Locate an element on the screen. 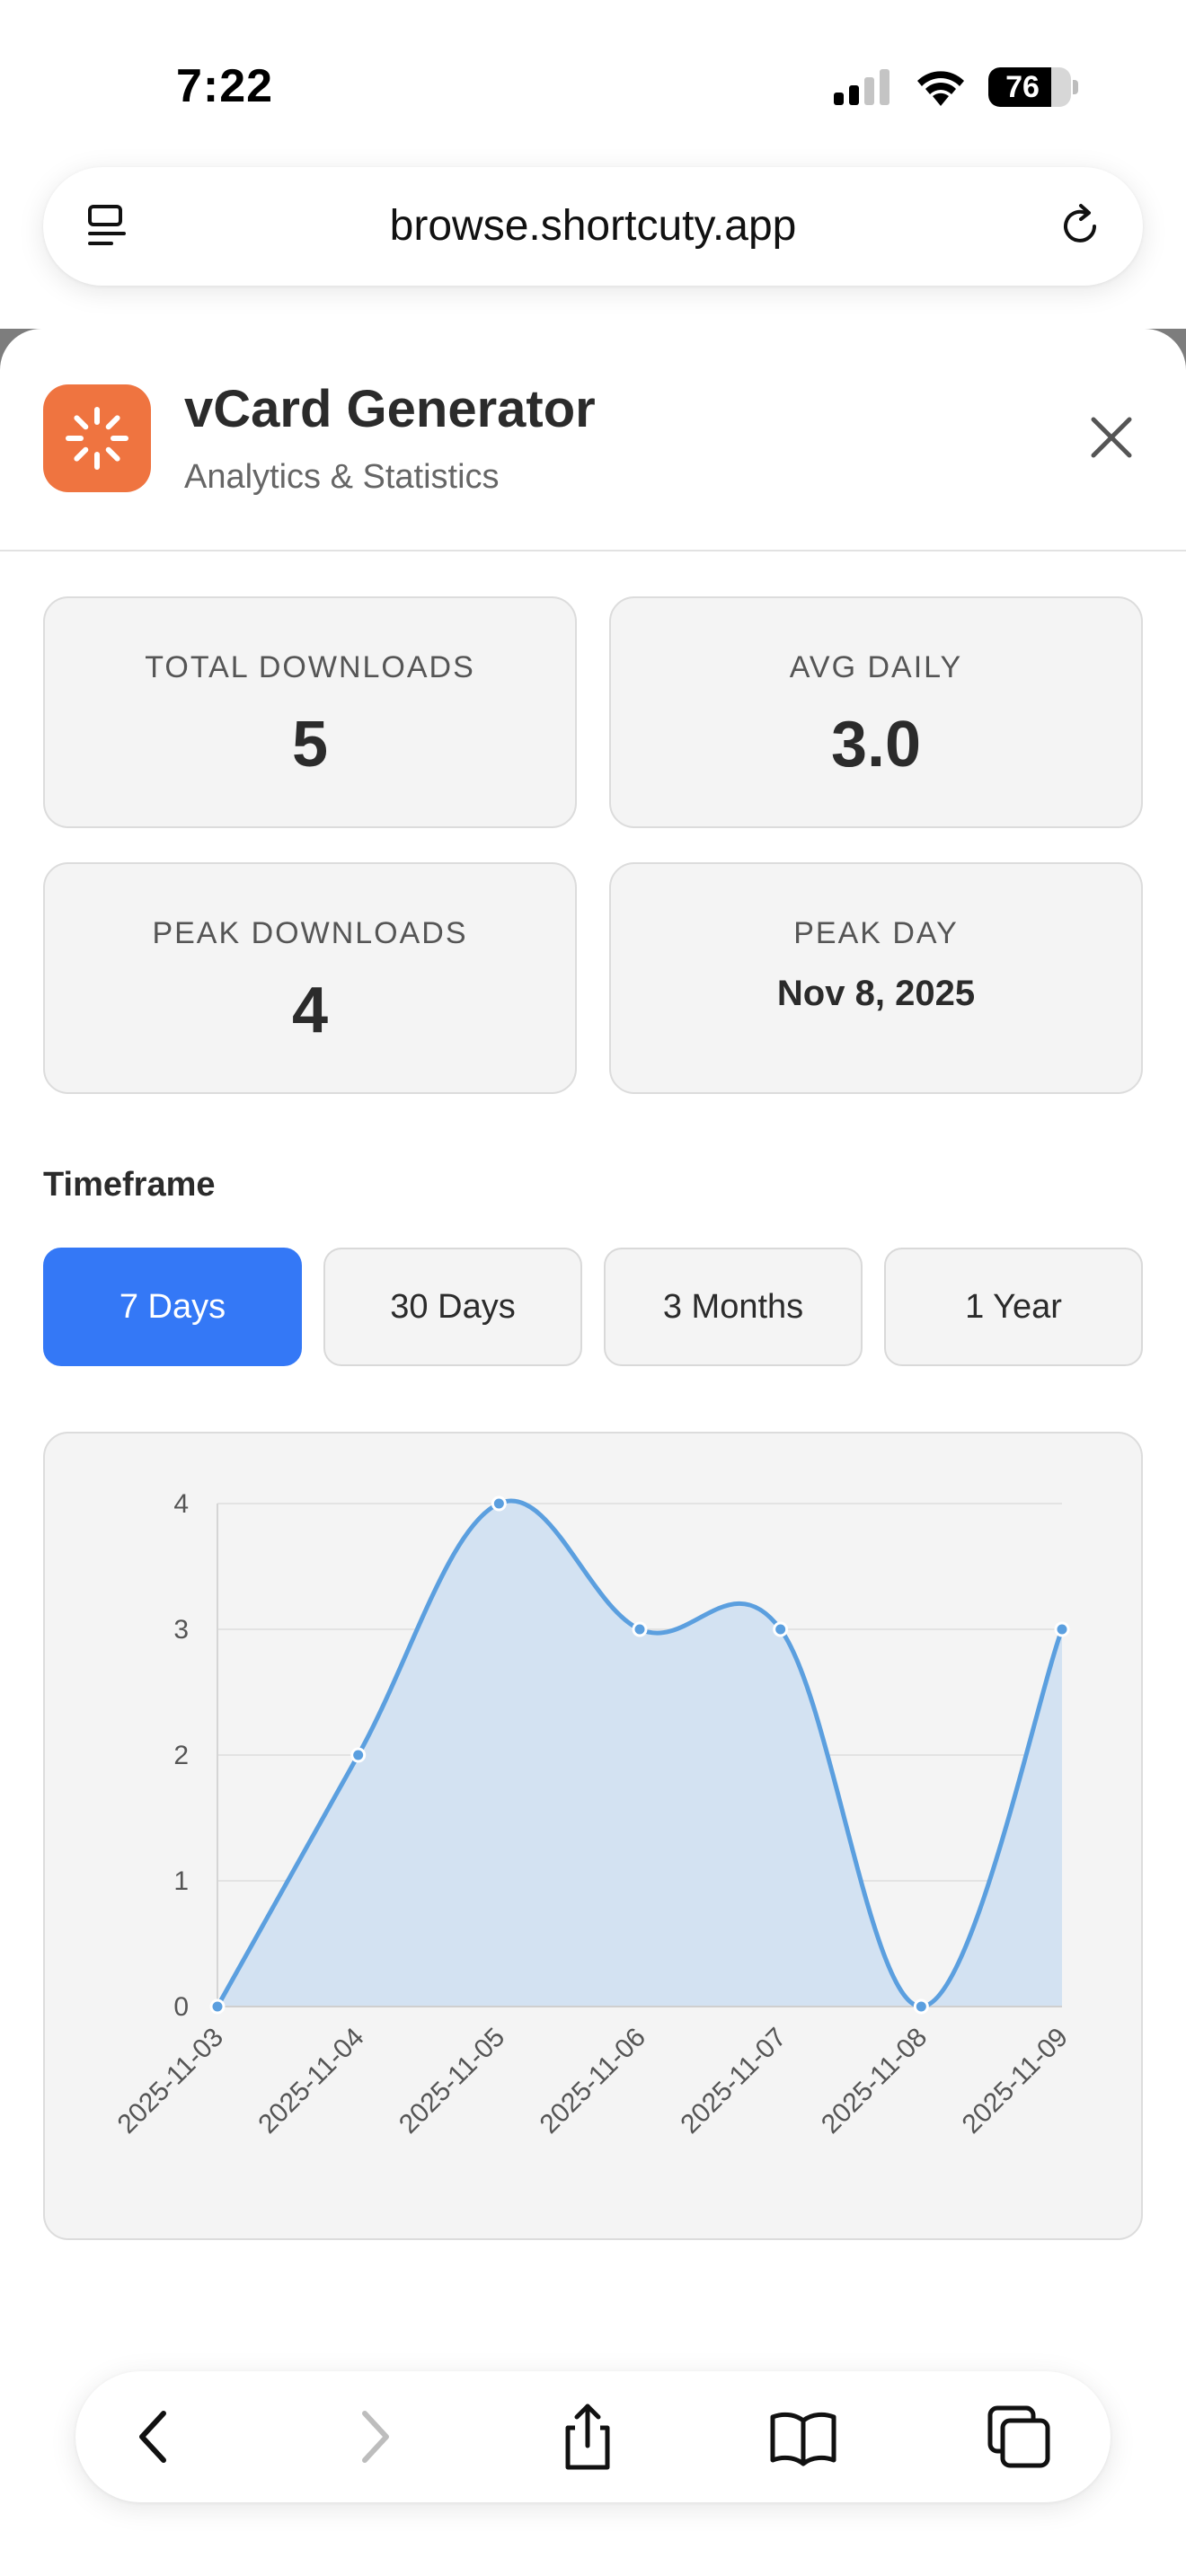  forward-icon is located at coordinates (372, 2437).